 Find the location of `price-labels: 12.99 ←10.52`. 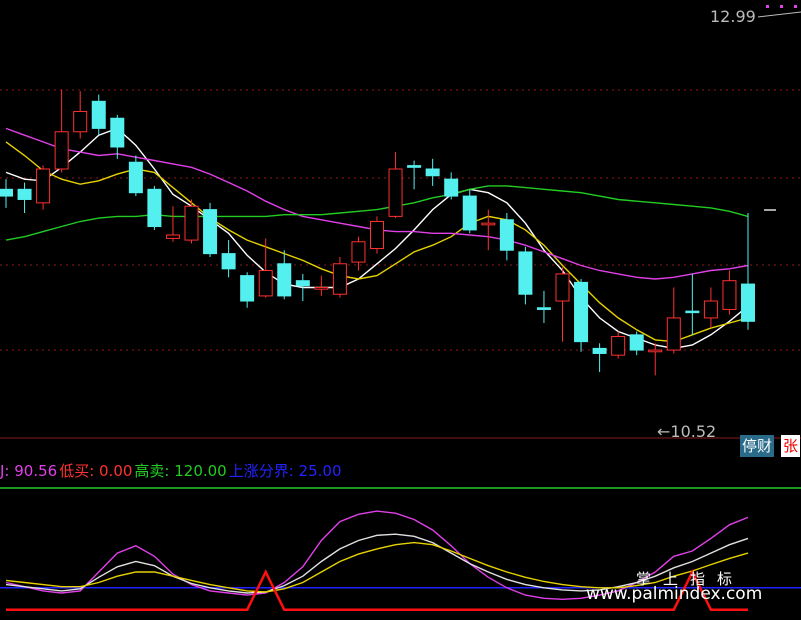

price-labels: 12.99 ←10.52 is located at coordinates (729, 223).